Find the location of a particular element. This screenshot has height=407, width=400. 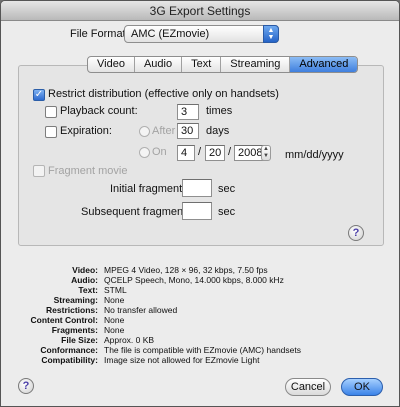

summary-key: Audio: is located at coordinates (84, 280).